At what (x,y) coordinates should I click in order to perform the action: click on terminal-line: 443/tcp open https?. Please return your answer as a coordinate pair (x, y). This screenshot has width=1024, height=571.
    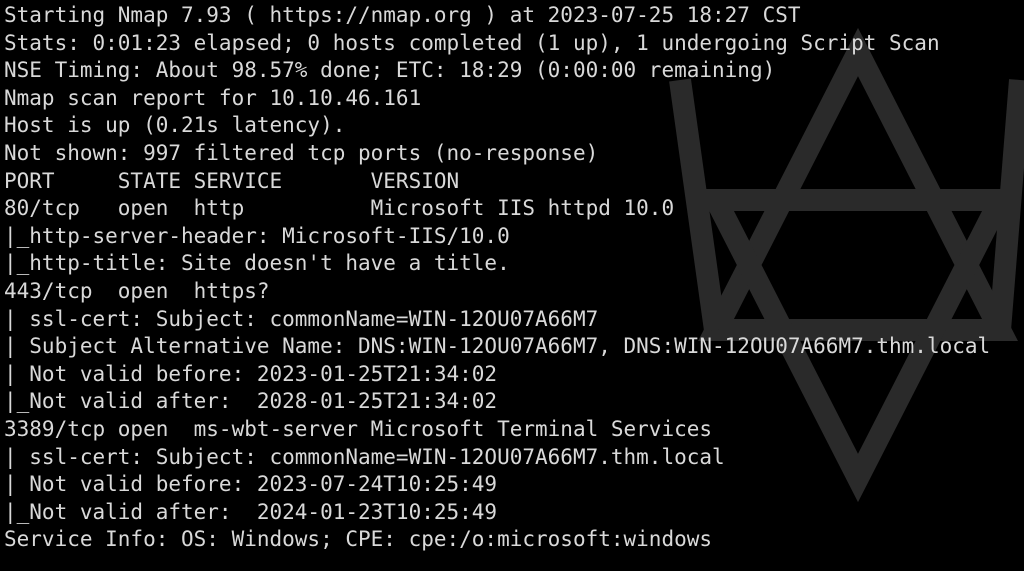
    Looking at the image, I should click on (137, 290).